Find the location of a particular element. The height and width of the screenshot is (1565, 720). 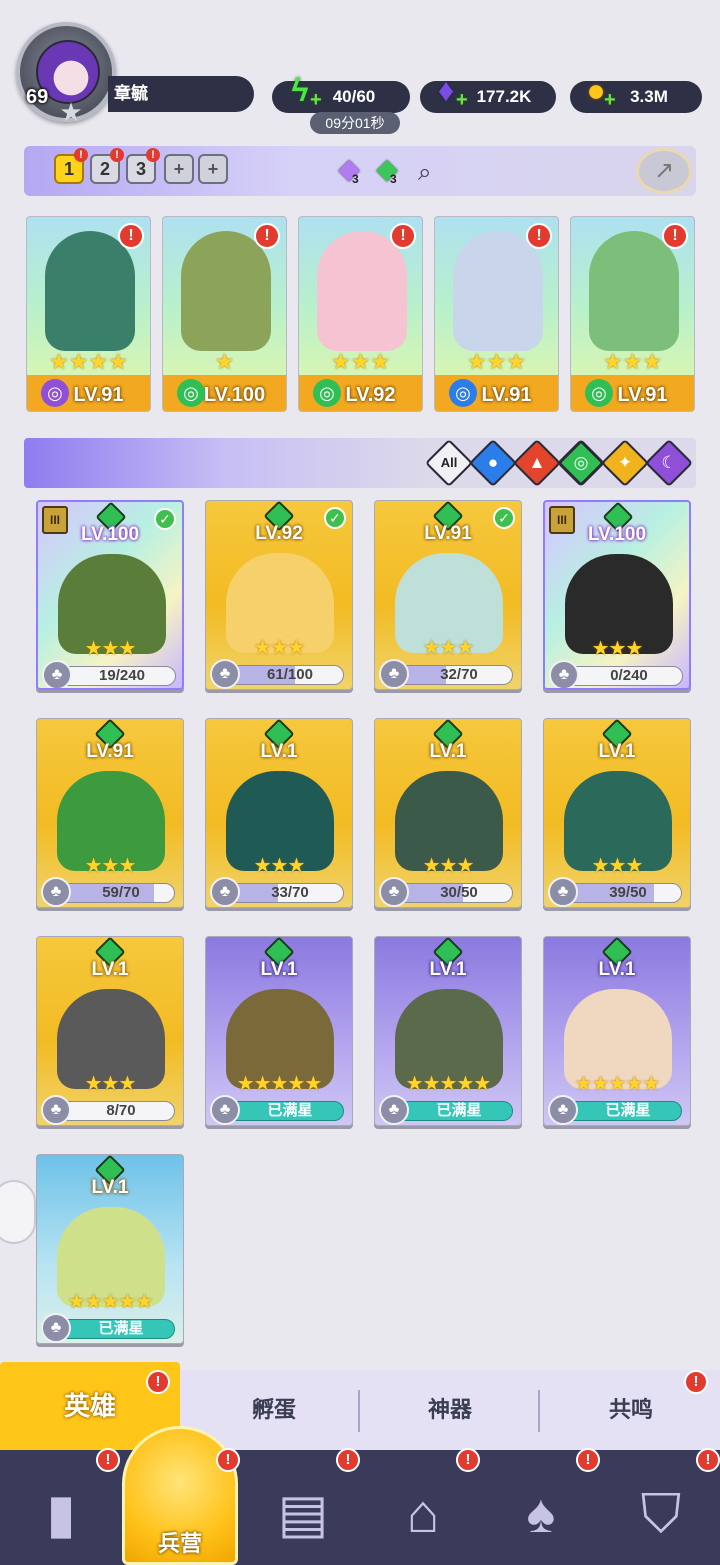

search-icon: ⌕ is located at coordinates (433, 173).